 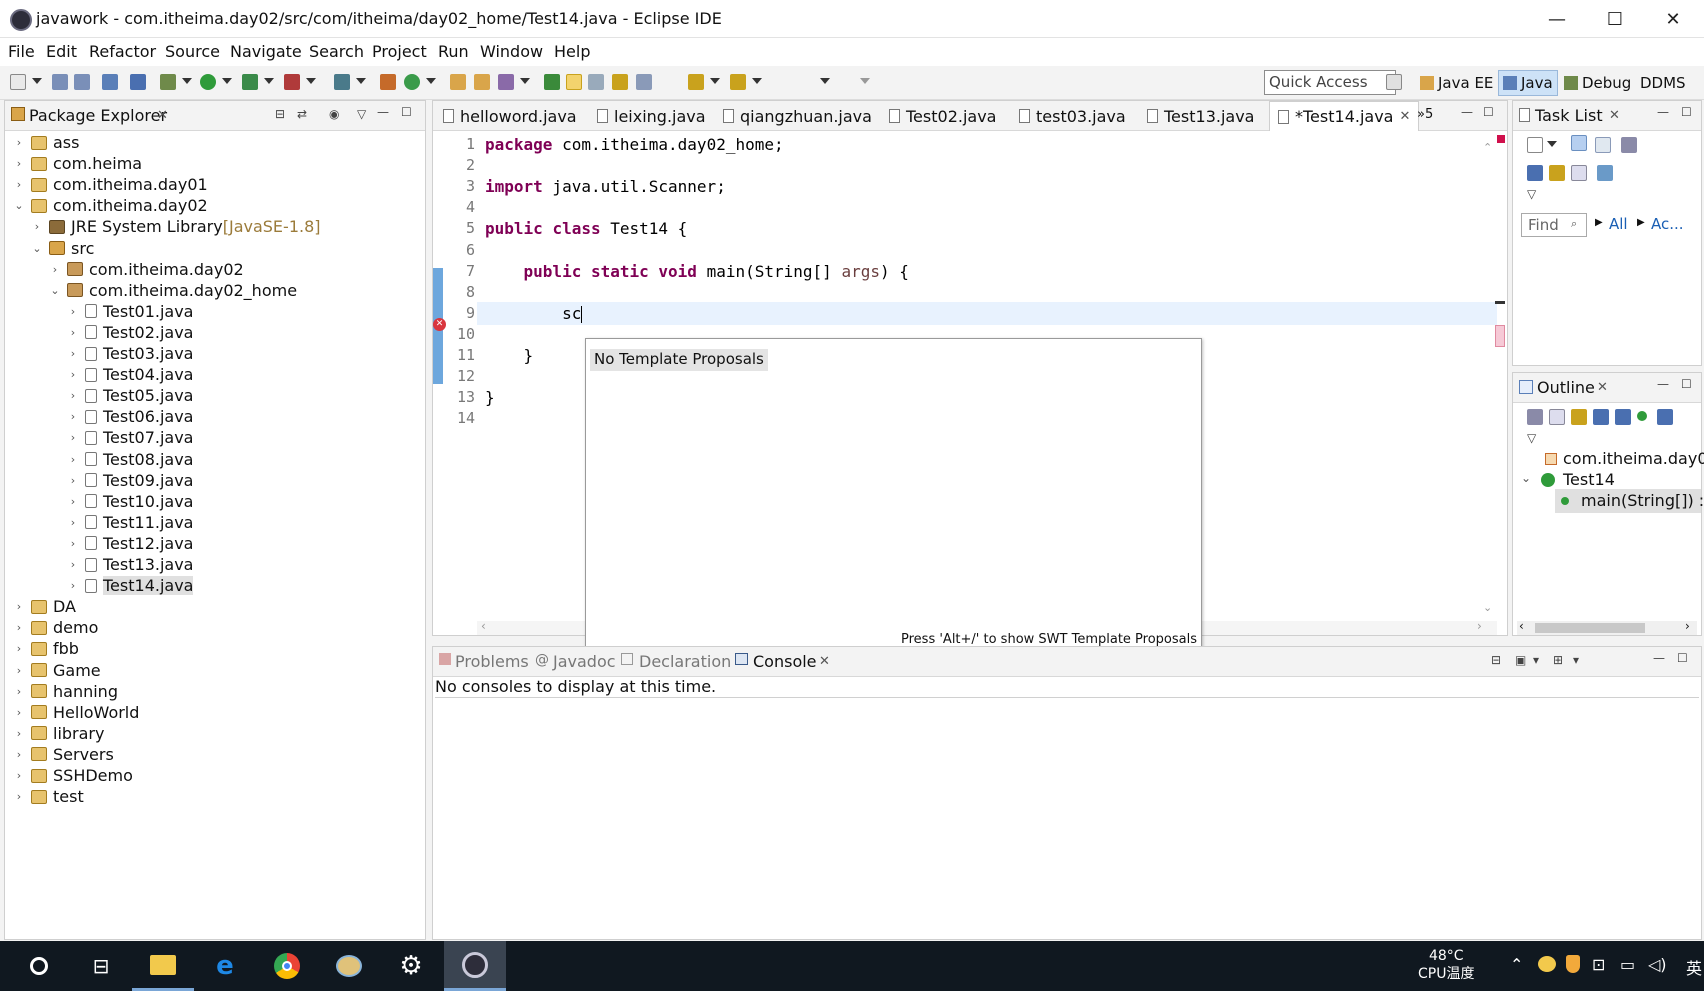 I want to click on tab-console: Console, so click(x=785, y=661).